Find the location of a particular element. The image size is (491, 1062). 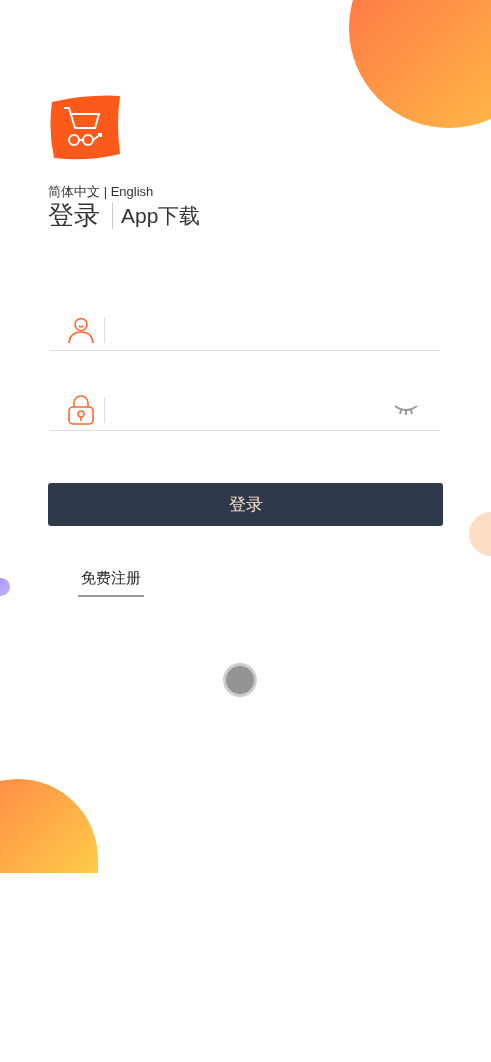

floating-button is located at coordinates (240, 680).